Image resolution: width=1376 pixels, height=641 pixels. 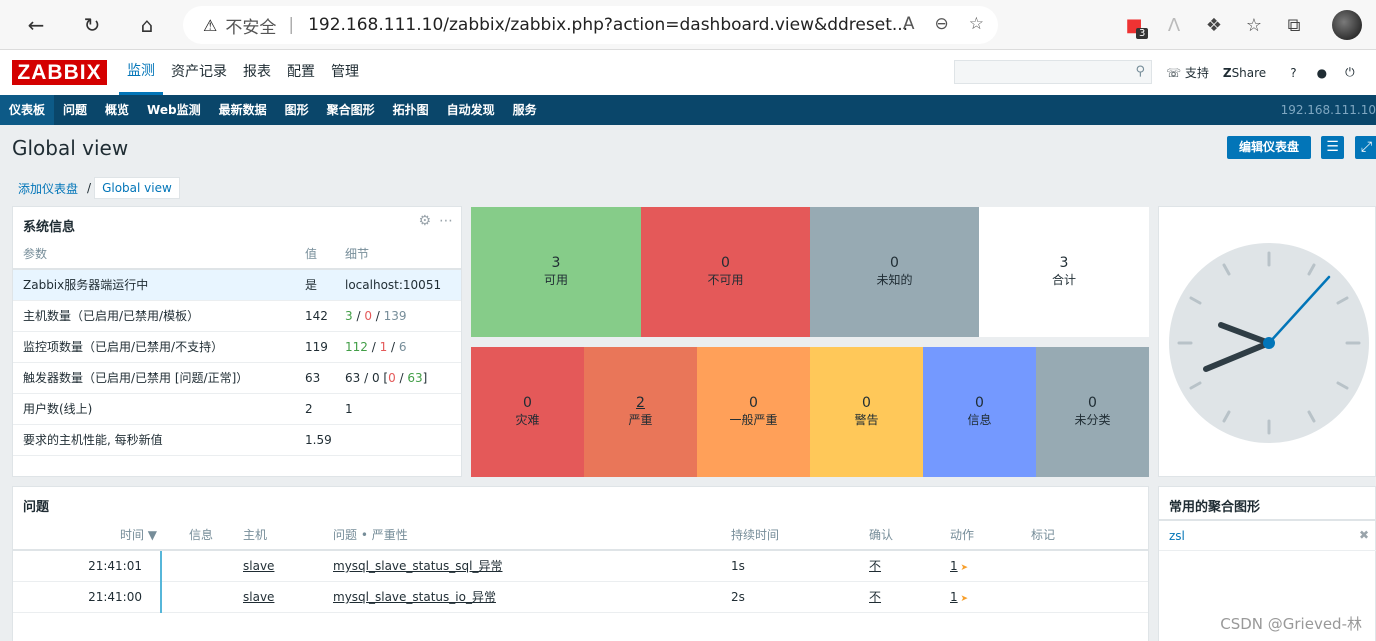 I want to click on severity-tile-high: 2 严重, so click(x=640, y=412).